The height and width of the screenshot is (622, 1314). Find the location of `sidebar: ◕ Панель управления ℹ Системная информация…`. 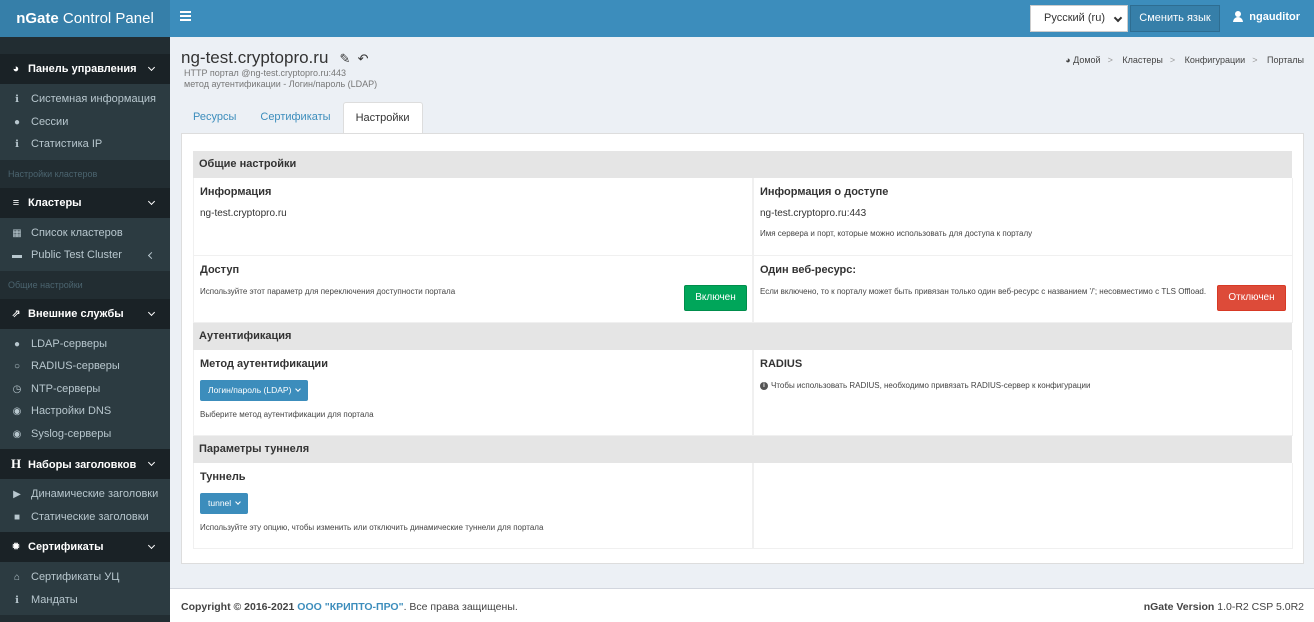

sidebar: ◕ Панель управления ℹ Системная информация… is located at coordinates (85, 329).